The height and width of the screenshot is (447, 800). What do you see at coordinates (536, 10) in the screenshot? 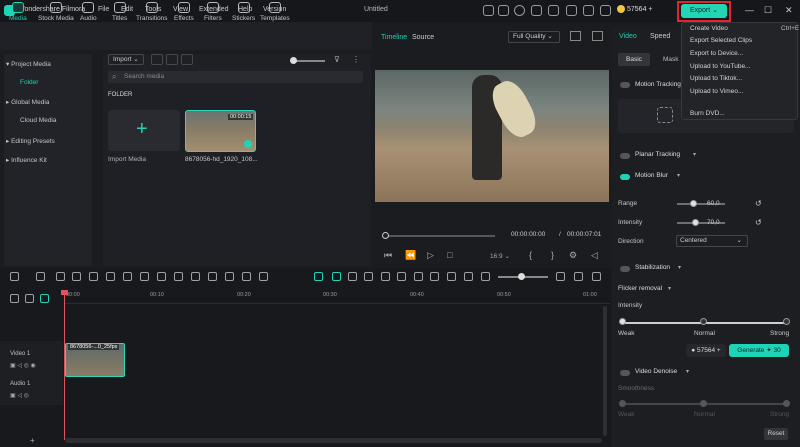
I see `mail-icon` at bounding box center [536, 10].